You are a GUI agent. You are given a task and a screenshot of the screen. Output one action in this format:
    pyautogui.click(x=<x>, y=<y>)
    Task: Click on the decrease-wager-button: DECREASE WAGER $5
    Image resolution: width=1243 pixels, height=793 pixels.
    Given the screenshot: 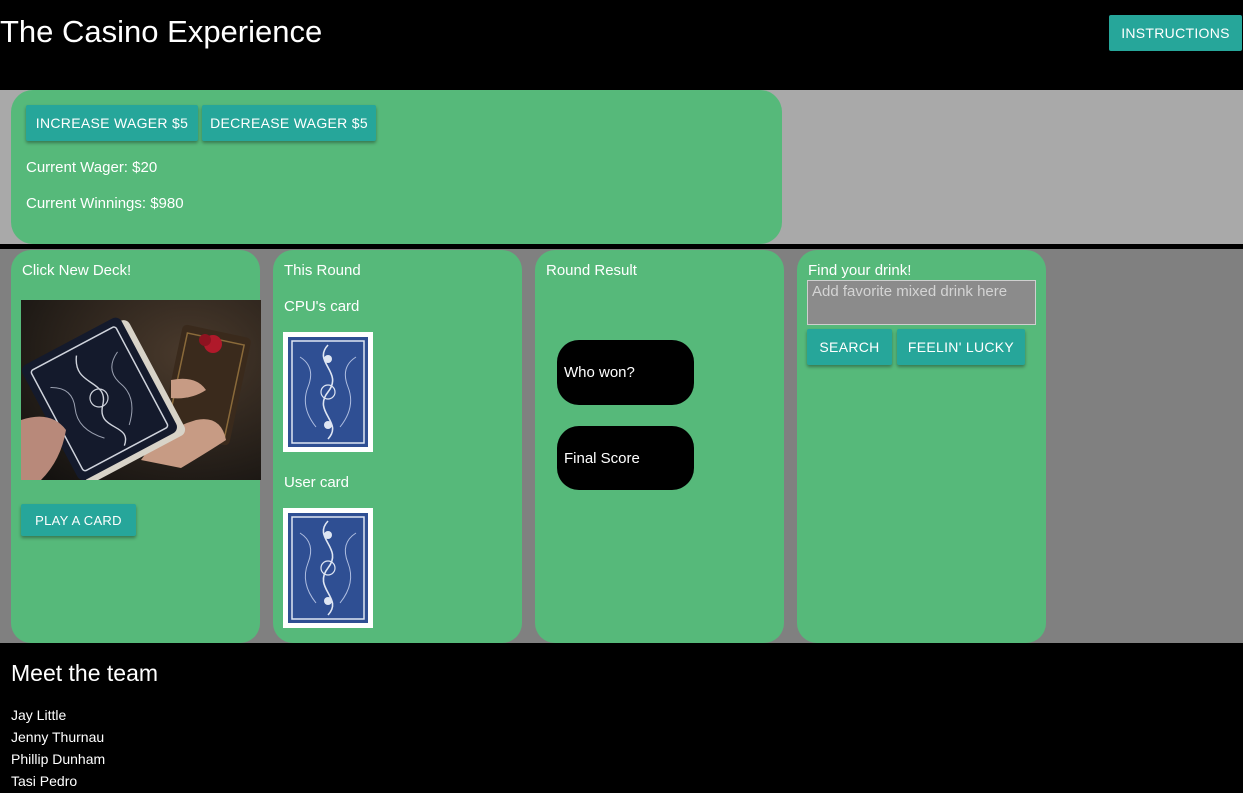 What is the action you would take?
    pyautogui.click(x=289, y=123)
    